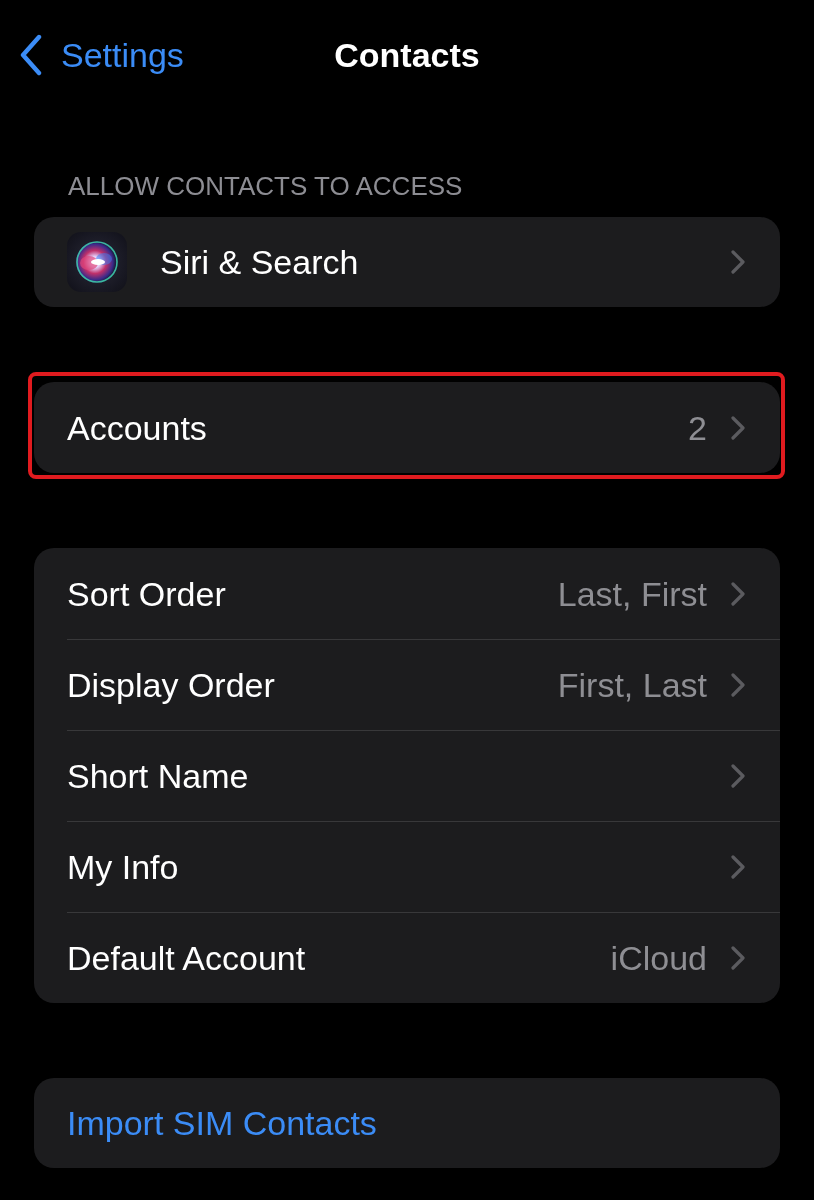  What do you see at coordinates (407, 262) in the screenshot?
I see `settings-row: Siri & Search` at bounding box center [407, 262].